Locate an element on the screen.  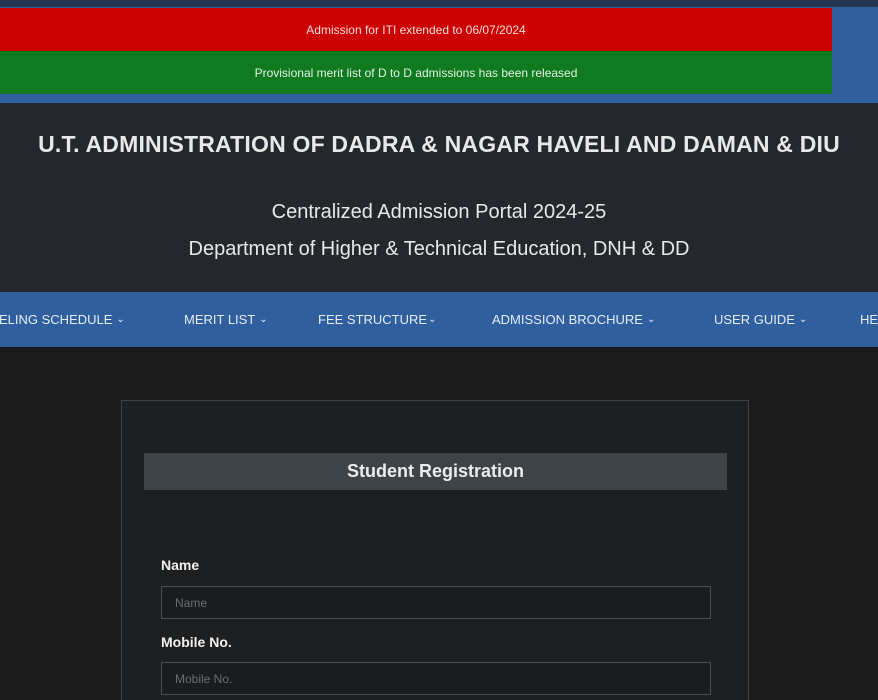
nav-label: HE is located at coordinates (869, 319).